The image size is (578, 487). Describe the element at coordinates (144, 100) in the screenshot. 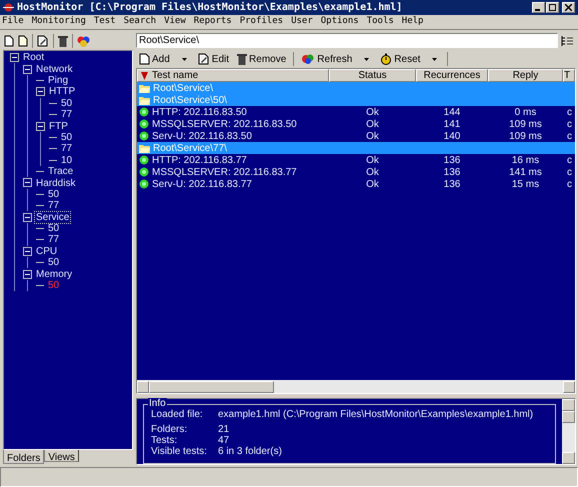

I see `folder-icon` at that location.